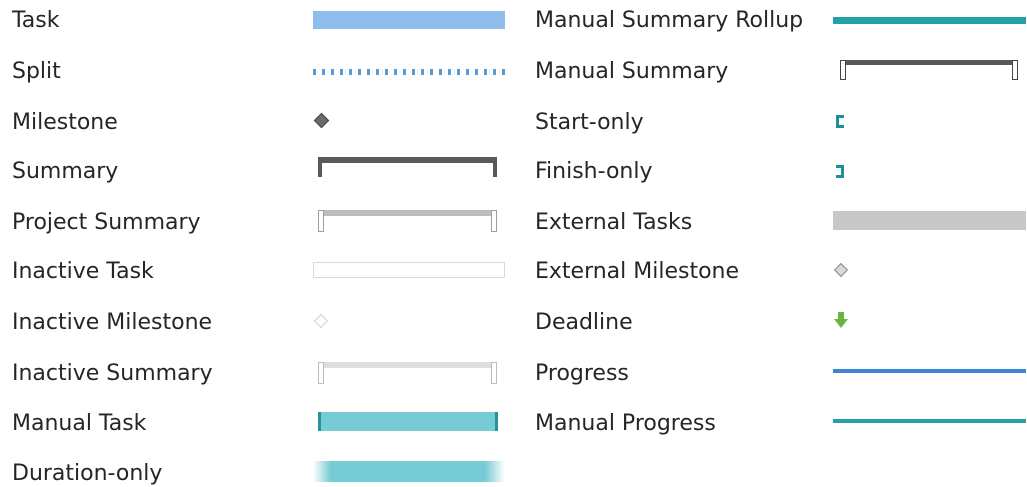 The width and height of the screenshot is (1027, 487). What do you see at coordinates (494, 221) in the screenshot?
I see `project-summary-cap-right` at bounding box center [494, 221].